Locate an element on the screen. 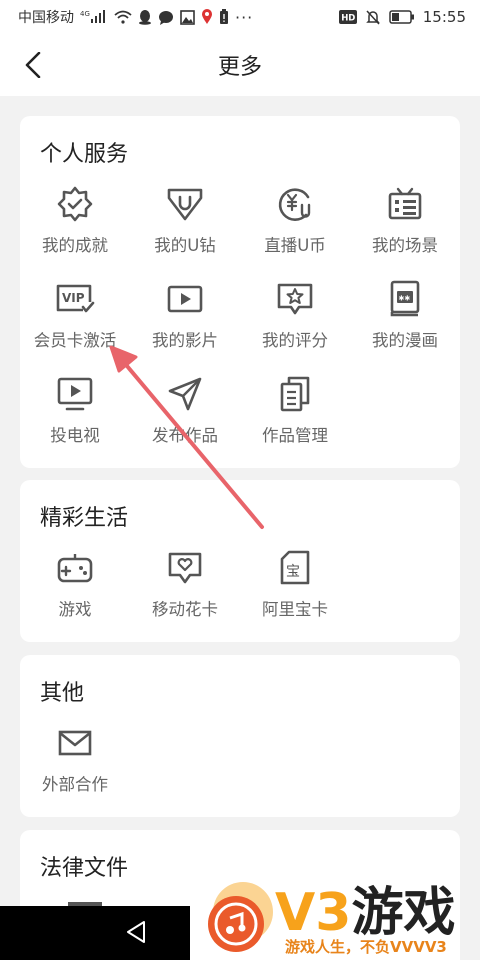 The height and width of the screenshot is (960, 480). grid-item-external-cooperation: 外部合作 is located at coordinates (75, 762).